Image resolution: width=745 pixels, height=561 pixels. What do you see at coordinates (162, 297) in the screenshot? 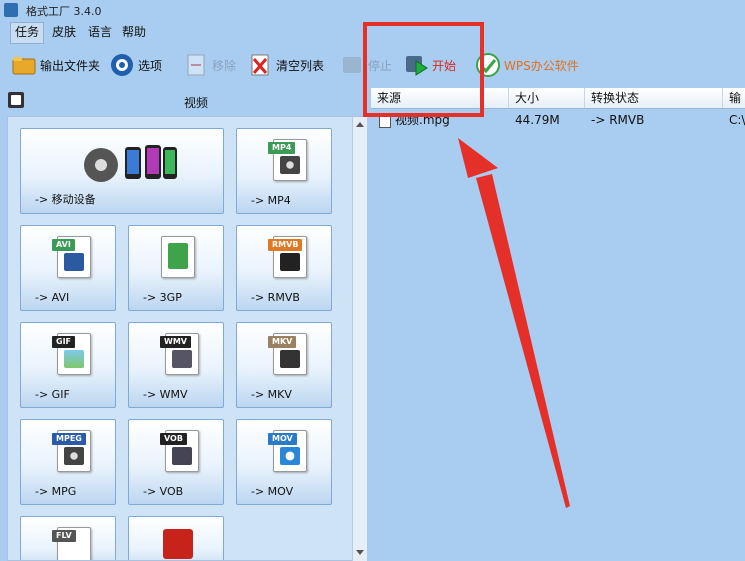
I see `card-label: -> 3GP` at bounding box center [162, 297].